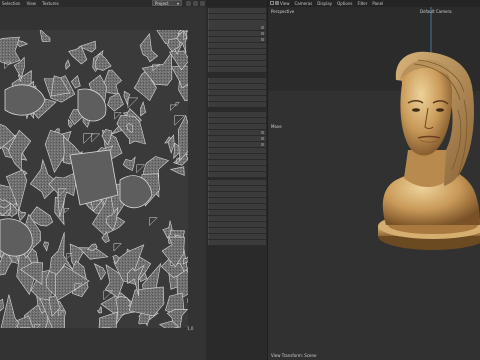 This screenshot has width=480, height=360. I want to click on camera-label: Default Camera, so click(436, 11).